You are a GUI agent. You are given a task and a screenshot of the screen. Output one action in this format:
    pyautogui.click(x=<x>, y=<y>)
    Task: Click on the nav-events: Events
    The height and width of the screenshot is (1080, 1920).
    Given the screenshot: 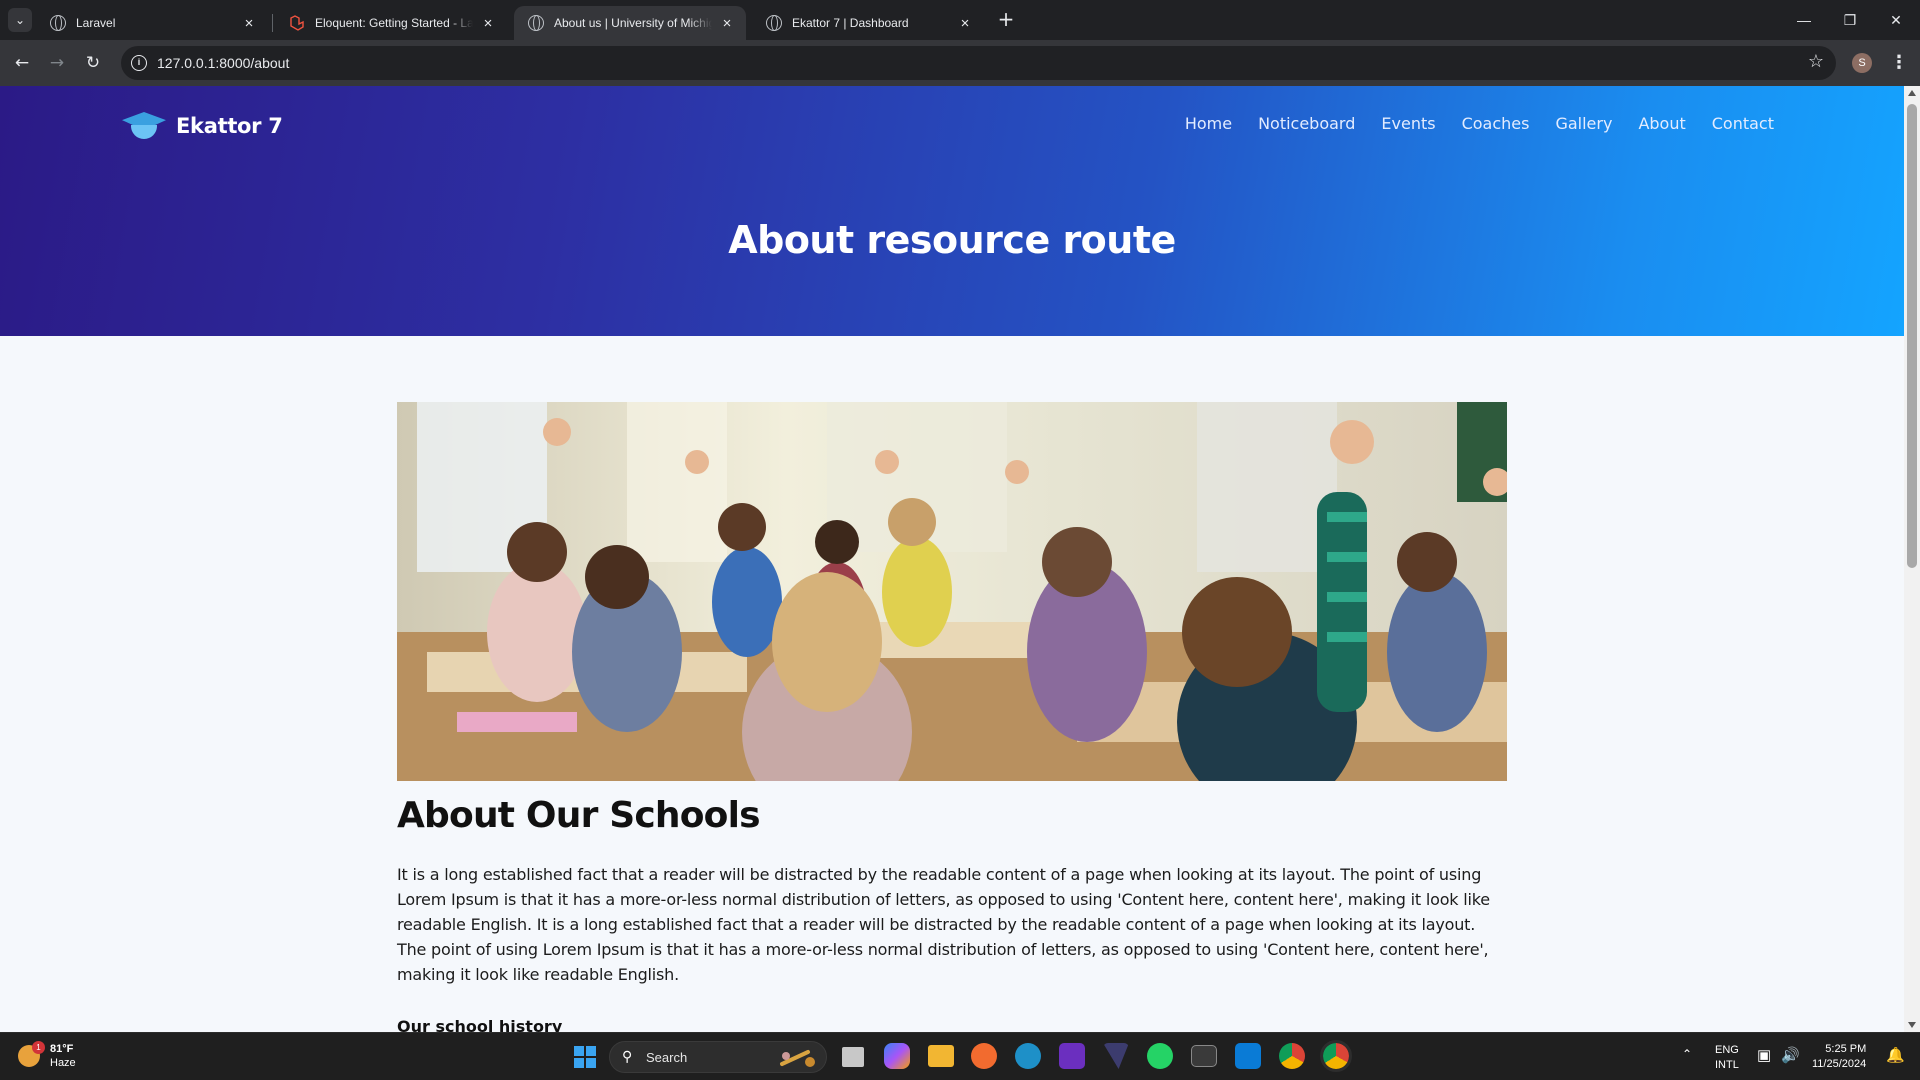 What is the action you would take?
    pyautogui.click(x=1408, y=123)
    